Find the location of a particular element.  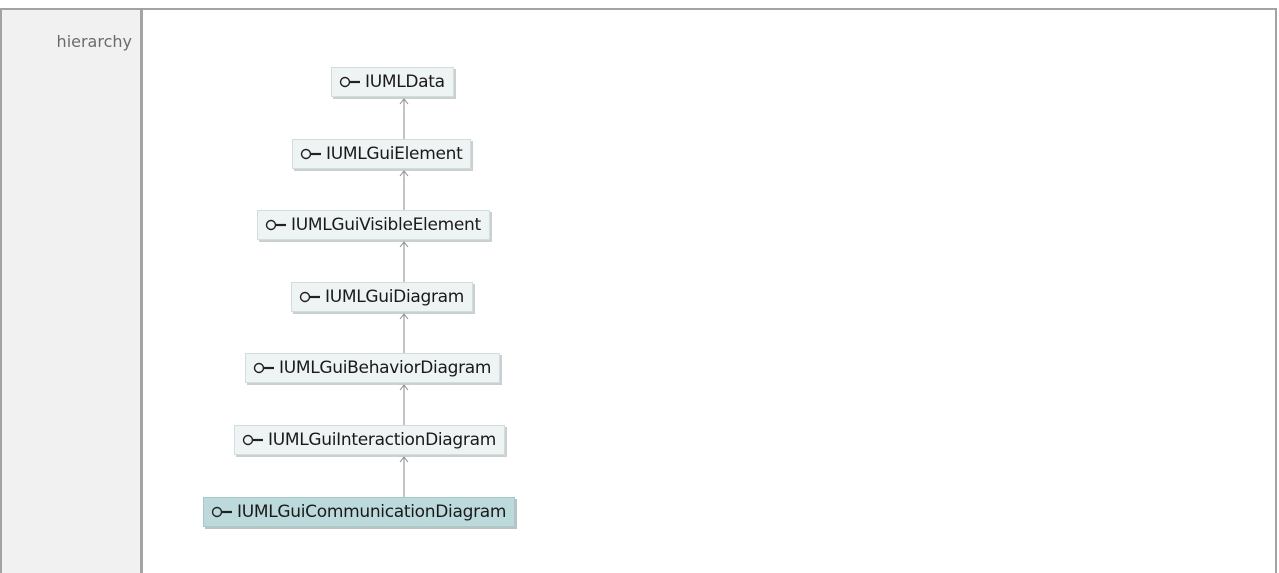

node-label: IUMLGuiCommunicationDiagram is located at coordinates (372, 512).